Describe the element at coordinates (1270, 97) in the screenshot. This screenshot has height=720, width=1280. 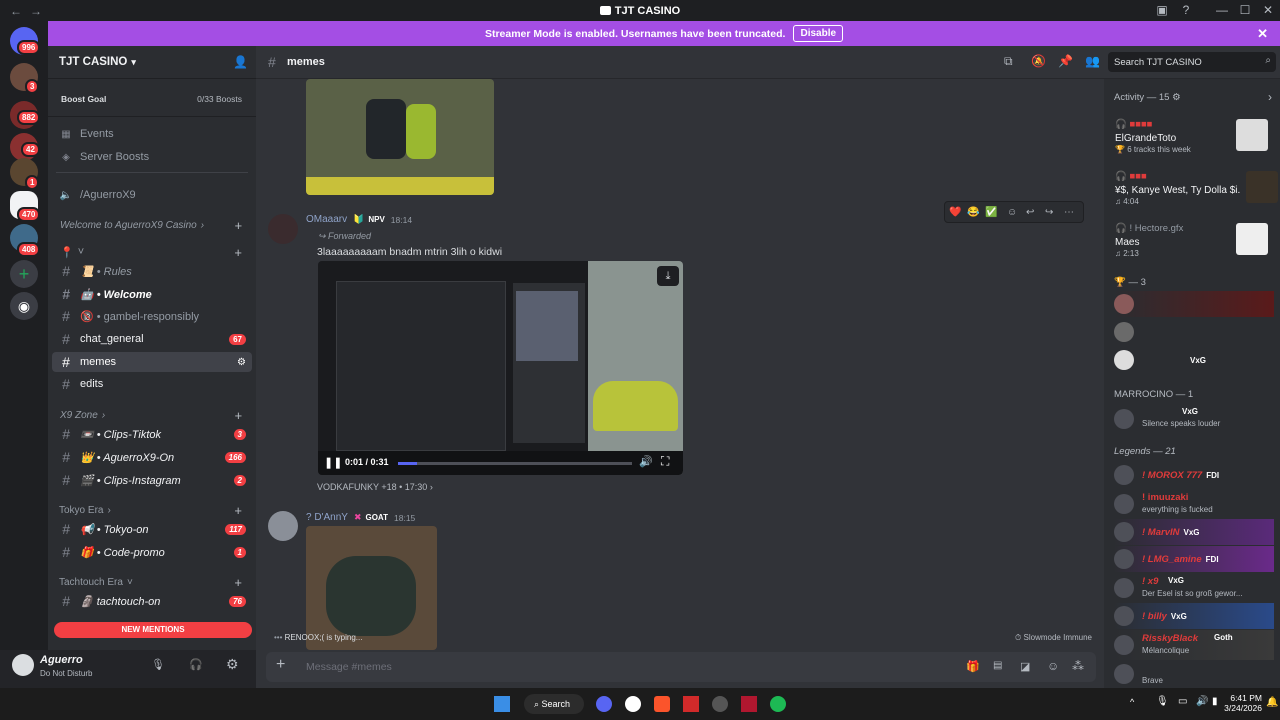
I see `chevron-right-icon: ›` at that location.